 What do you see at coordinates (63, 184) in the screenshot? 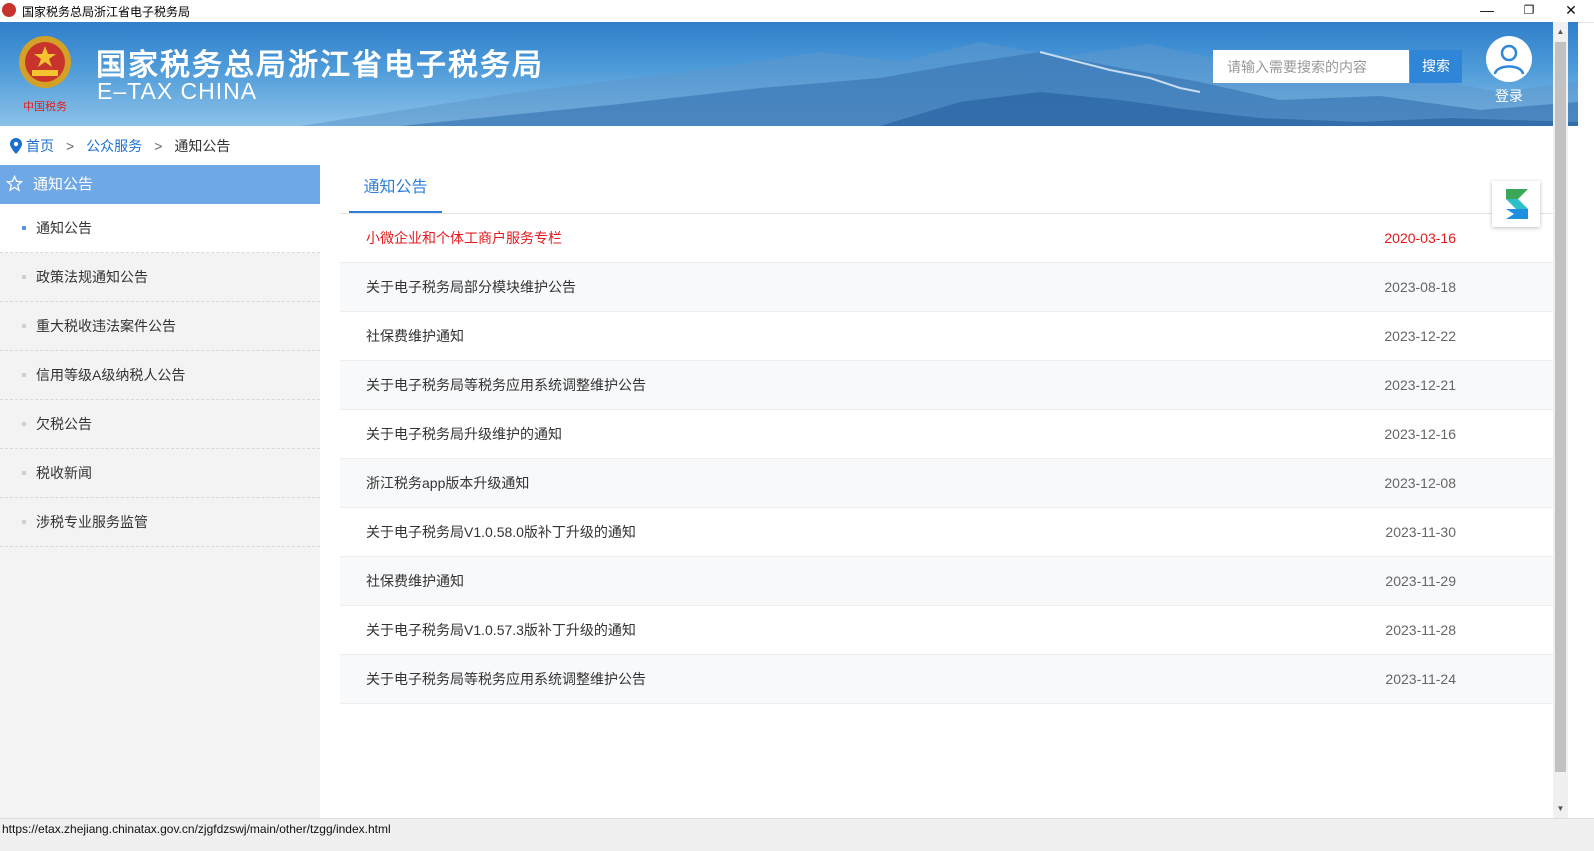
I see `sidebar-heading-label: 通知公告` at bounding box center [63, 184].